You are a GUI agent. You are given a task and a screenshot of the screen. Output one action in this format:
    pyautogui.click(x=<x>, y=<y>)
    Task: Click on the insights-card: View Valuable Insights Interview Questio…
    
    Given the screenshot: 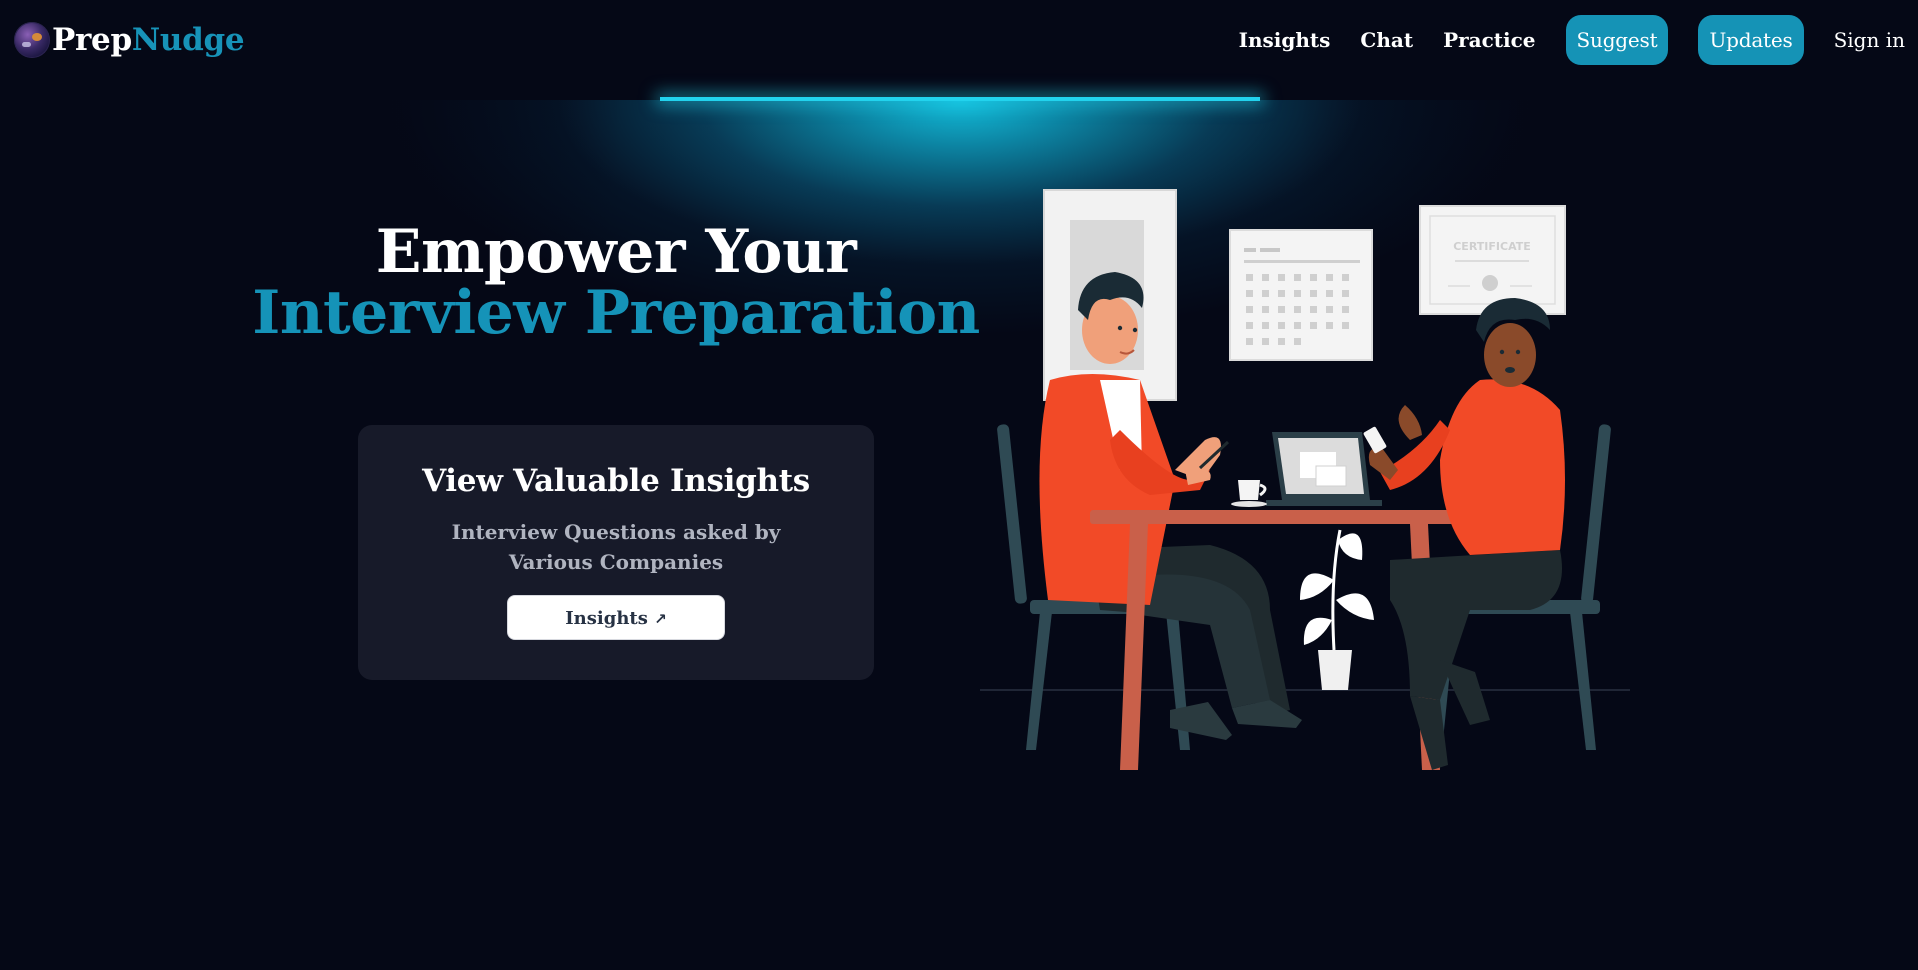 What is the action you would take?
    pyautogui.click(x=616, y=552)
    